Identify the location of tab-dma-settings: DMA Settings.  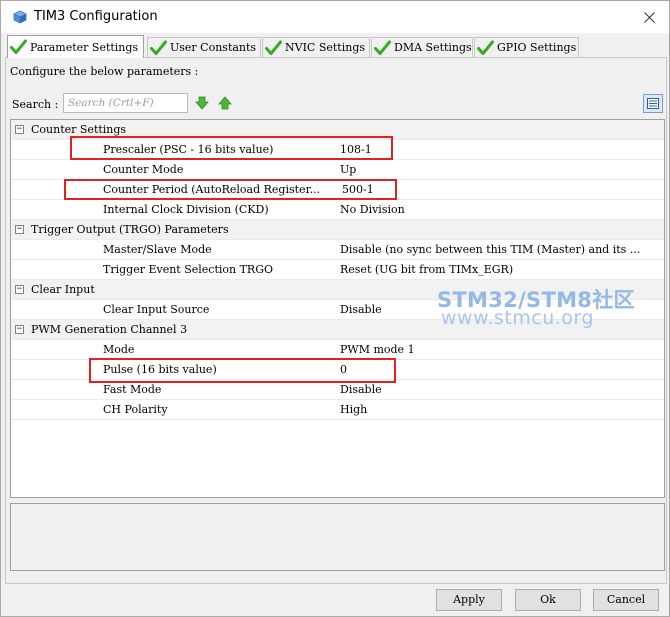
(422, 47).